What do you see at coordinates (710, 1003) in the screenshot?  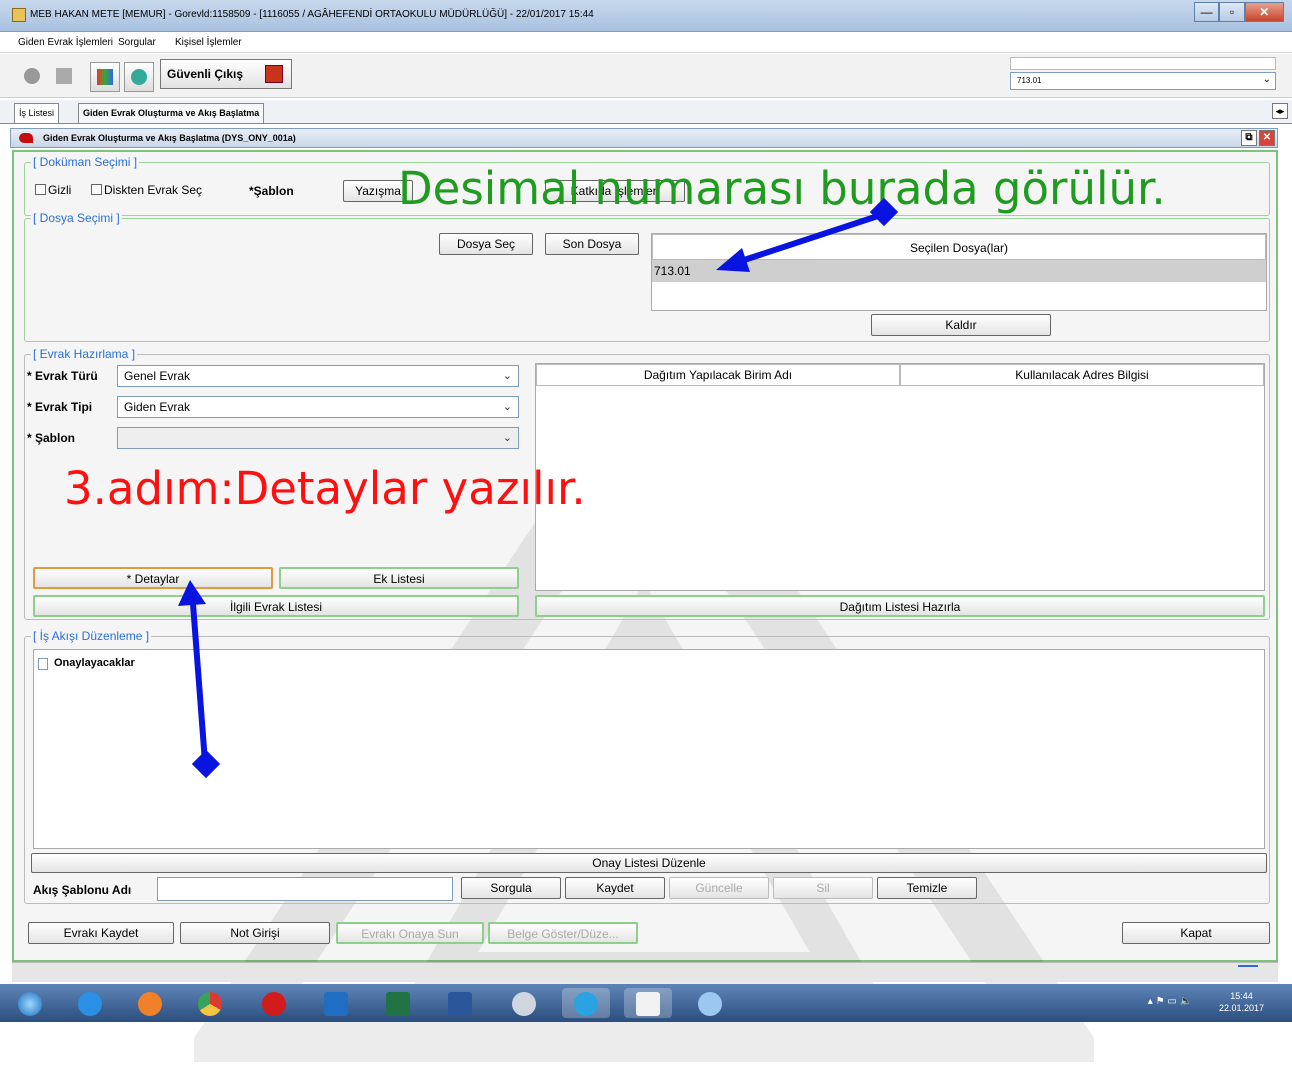 I see `paint-icon` at bounding box center [710, 1003].